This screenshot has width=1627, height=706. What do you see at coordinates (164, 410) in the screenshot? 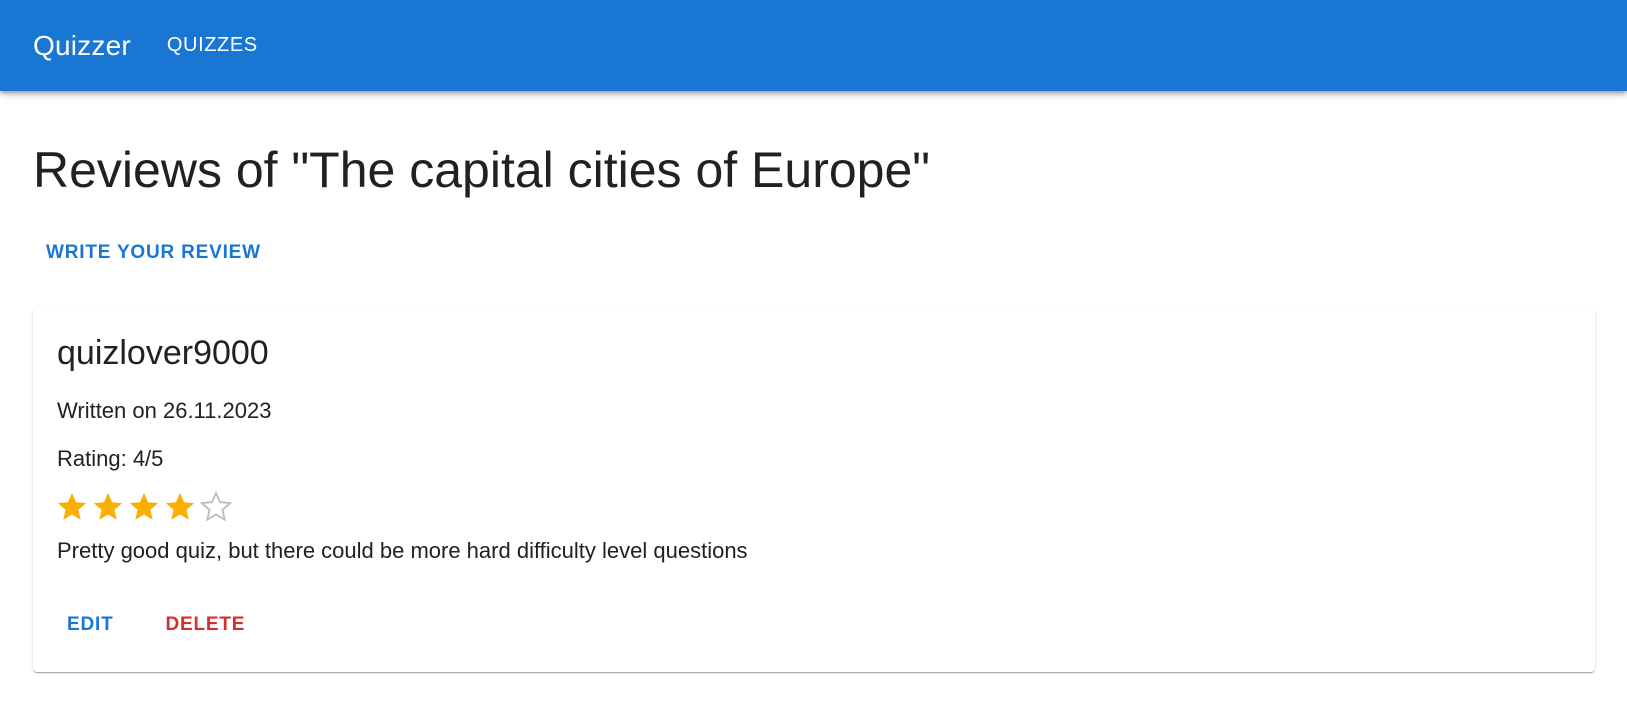
I see `review-date: Written on 26.11.2023` at bounding box center [164, 410].